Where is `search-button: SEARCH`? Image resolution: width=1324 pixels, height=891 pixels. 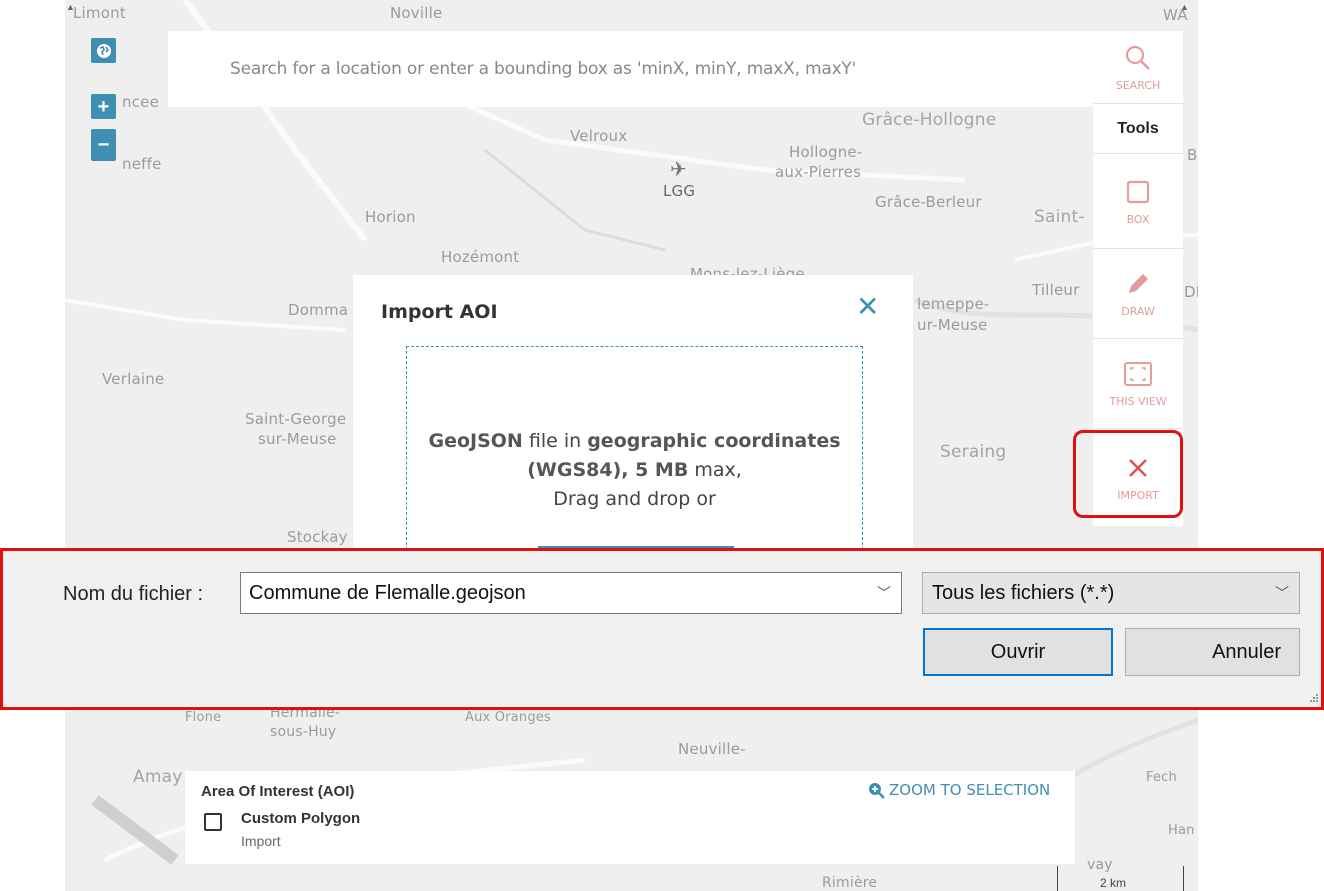 search-button: SEARCH is located at coordinates (1138, 67).